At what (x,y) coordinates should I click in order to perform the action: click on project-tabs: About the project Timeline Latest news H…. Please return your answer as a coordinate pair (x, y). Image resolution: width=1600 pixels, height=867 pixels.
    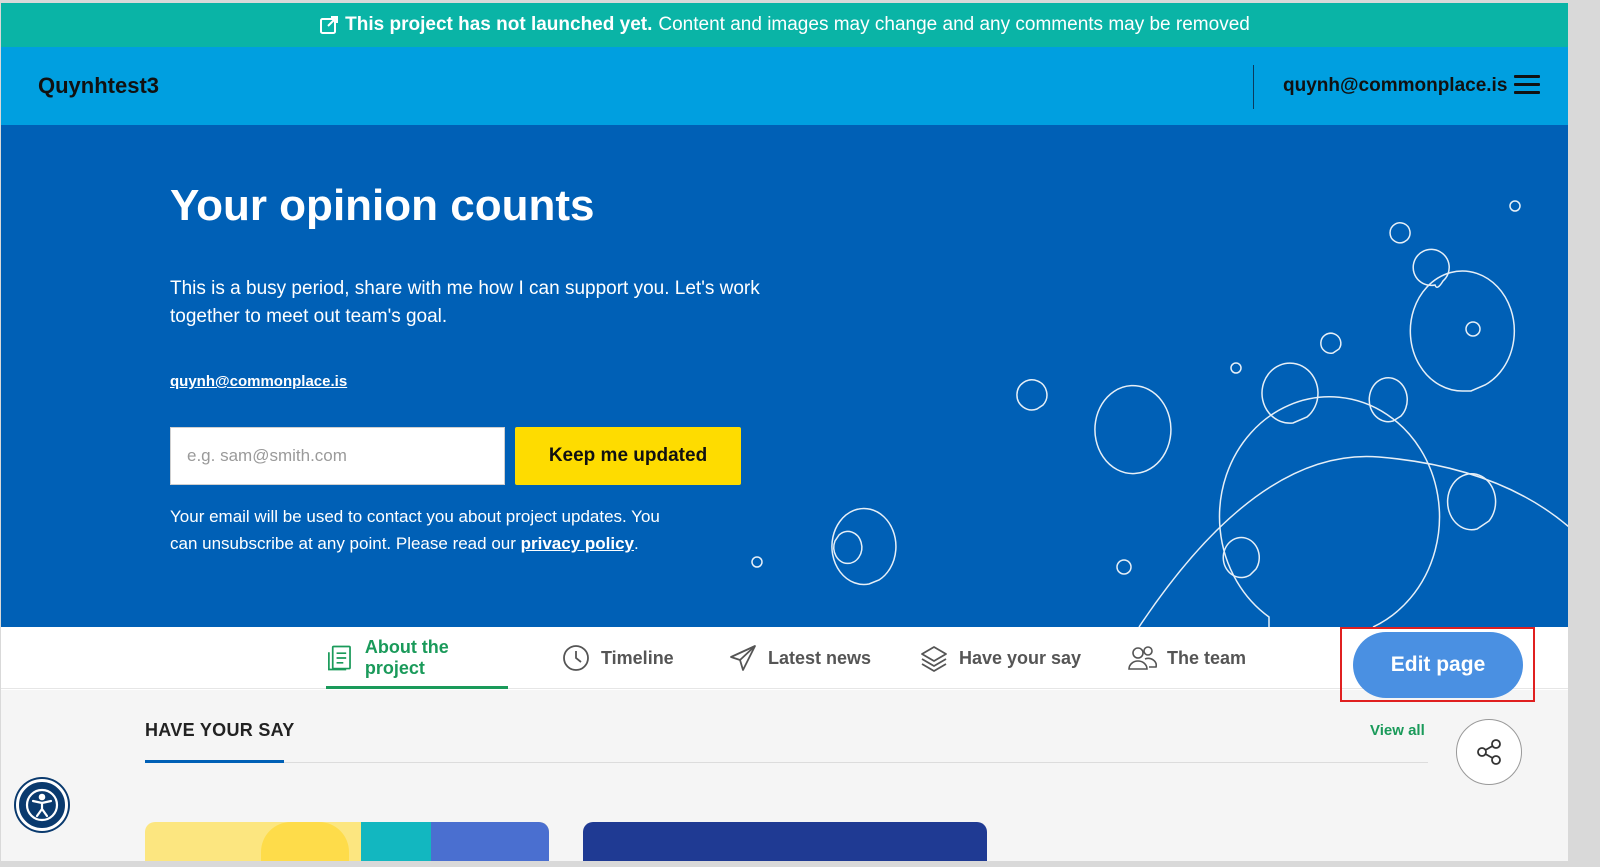
    Looking at the image, I should click on (784, 658).